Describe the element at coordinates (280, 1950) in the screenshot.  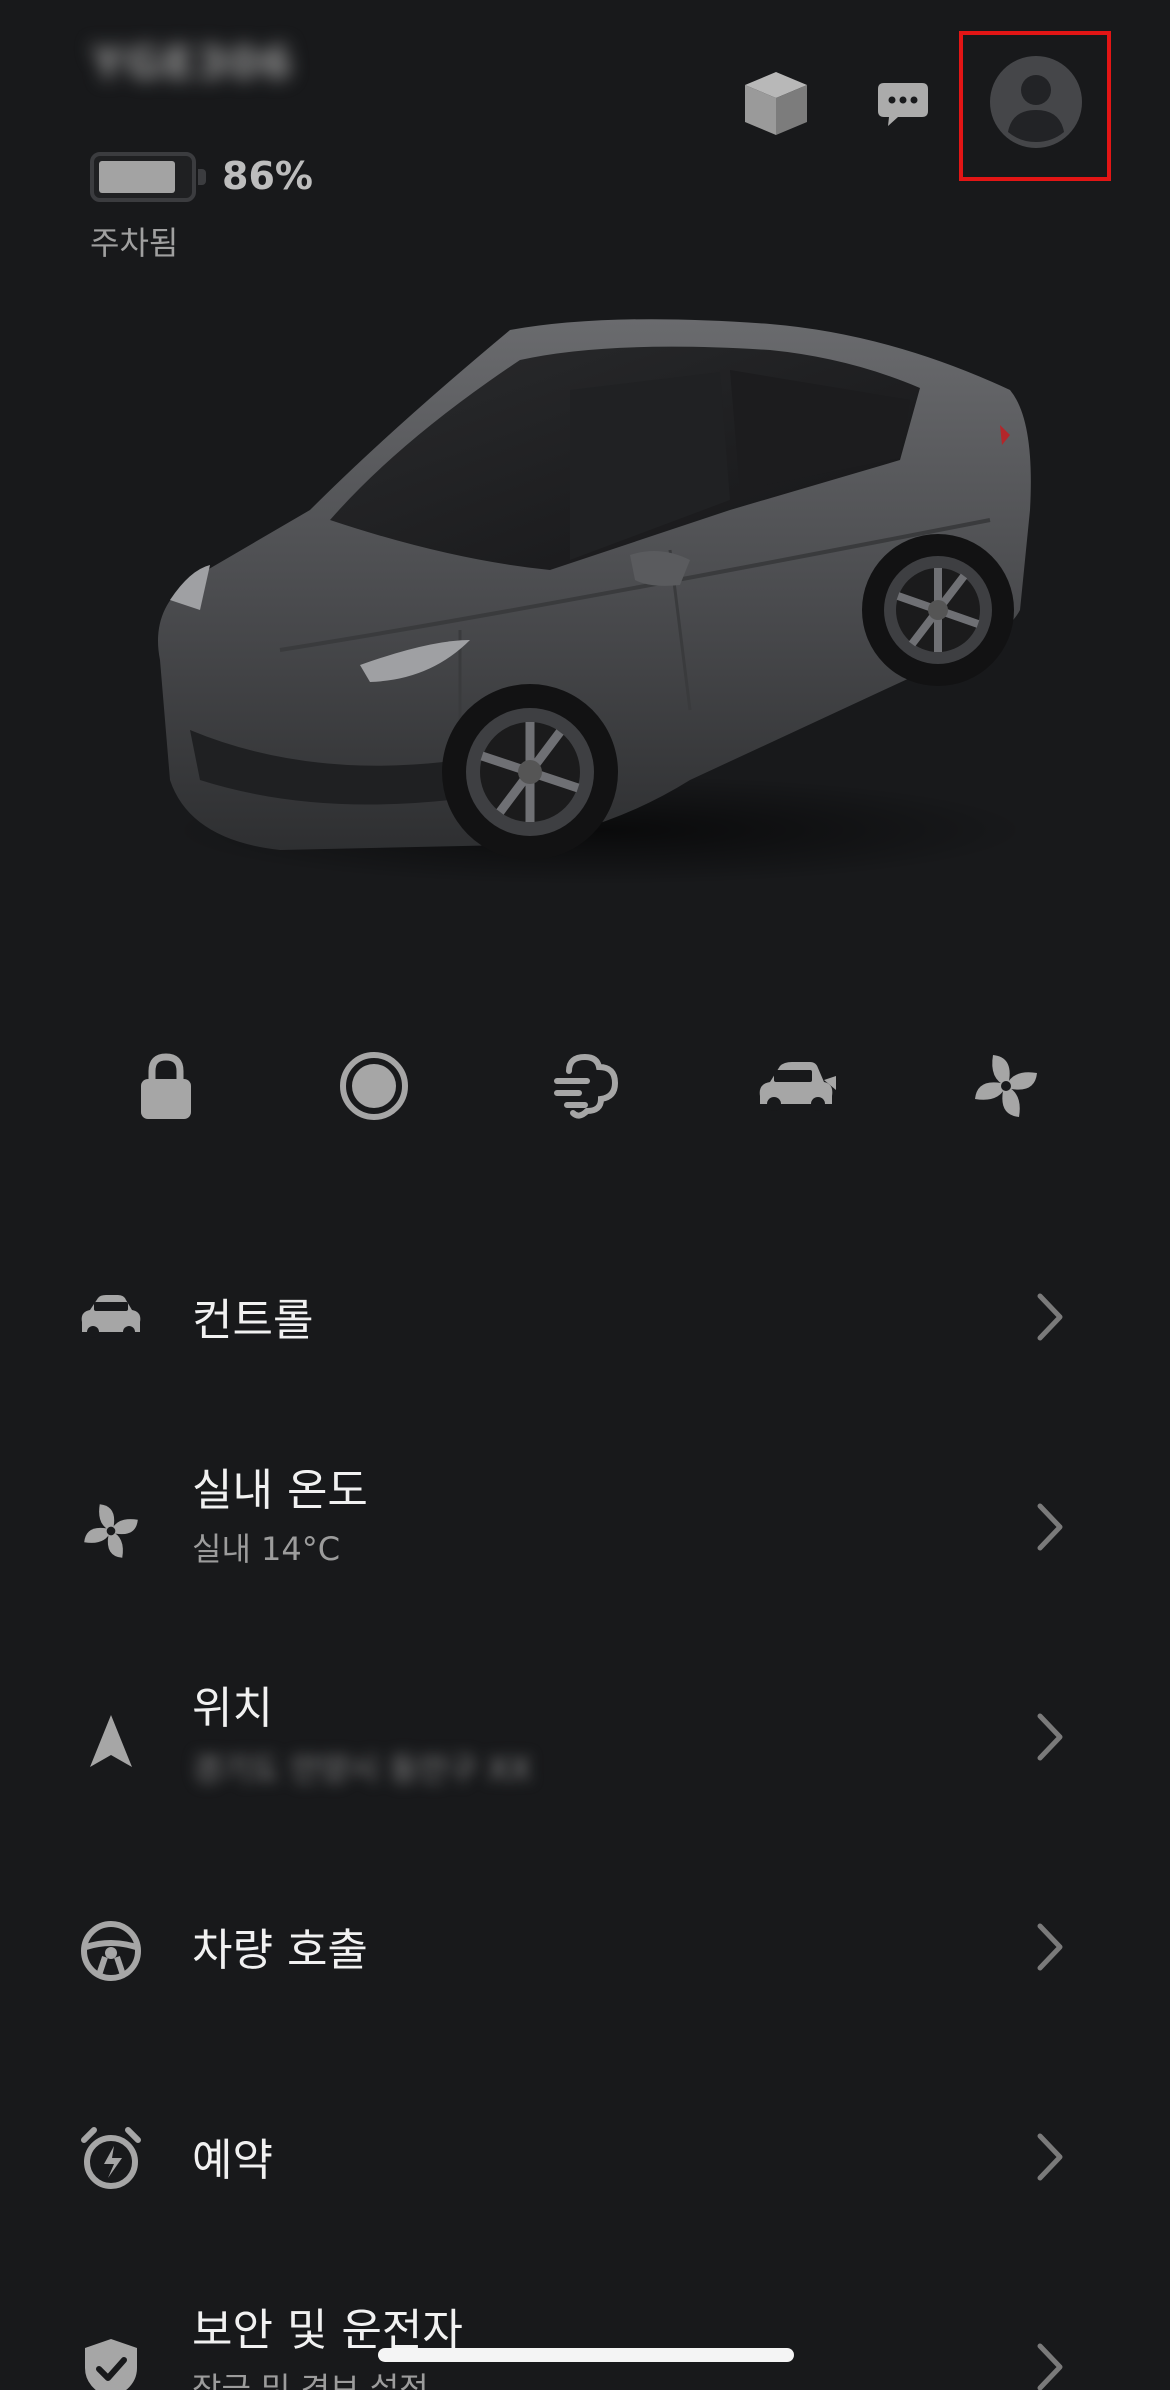
I see `menu-item-title: 차량 호출` at that location.